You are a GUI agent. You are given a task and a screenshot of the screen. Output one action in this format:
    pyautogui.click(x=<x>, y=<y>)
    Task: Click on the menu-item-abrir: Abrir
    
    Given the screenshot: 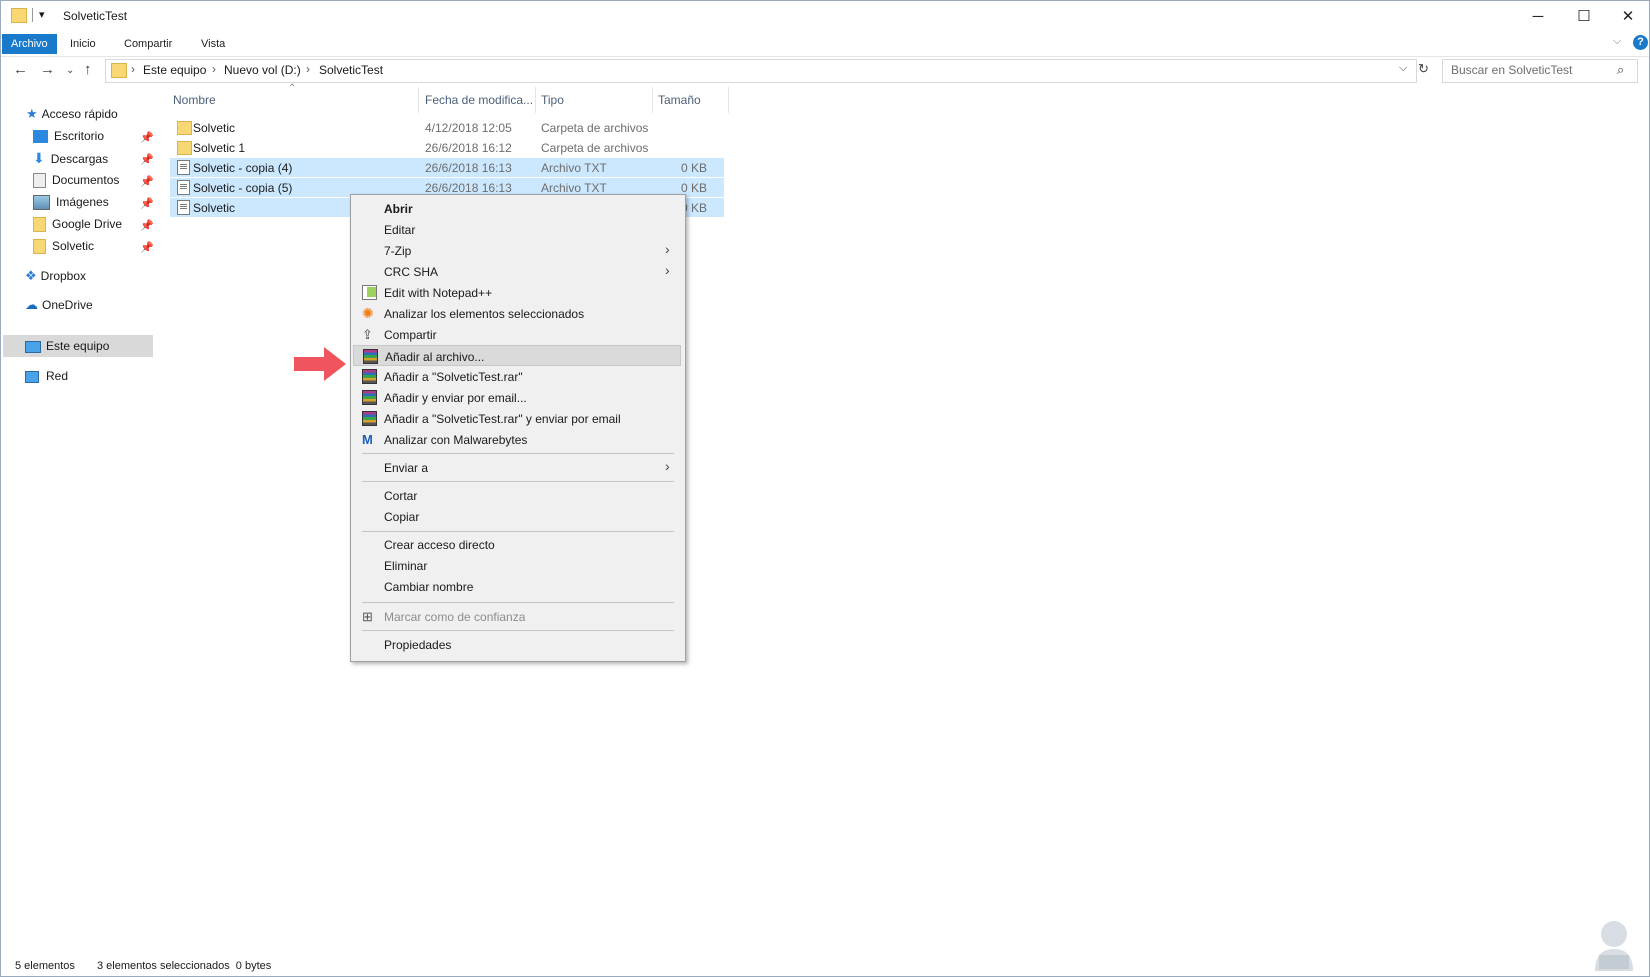 What is the action you would take?
    pyautogui.click(x=517, y=208)
    